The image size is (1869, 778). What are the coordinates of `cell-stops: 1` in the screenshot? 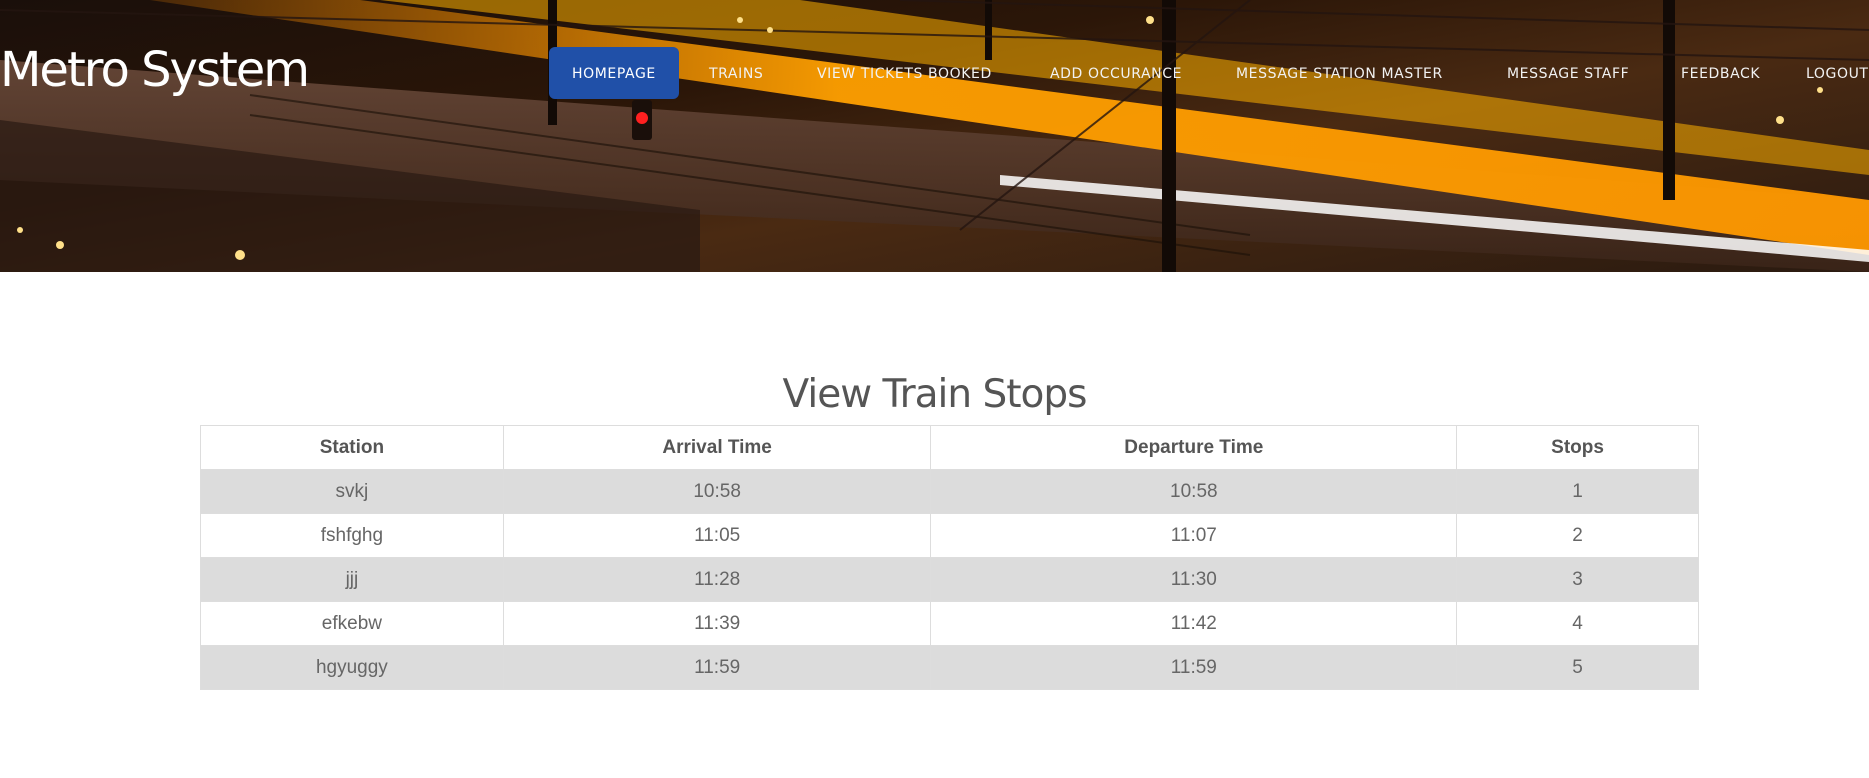 It's located at (1577, 491).